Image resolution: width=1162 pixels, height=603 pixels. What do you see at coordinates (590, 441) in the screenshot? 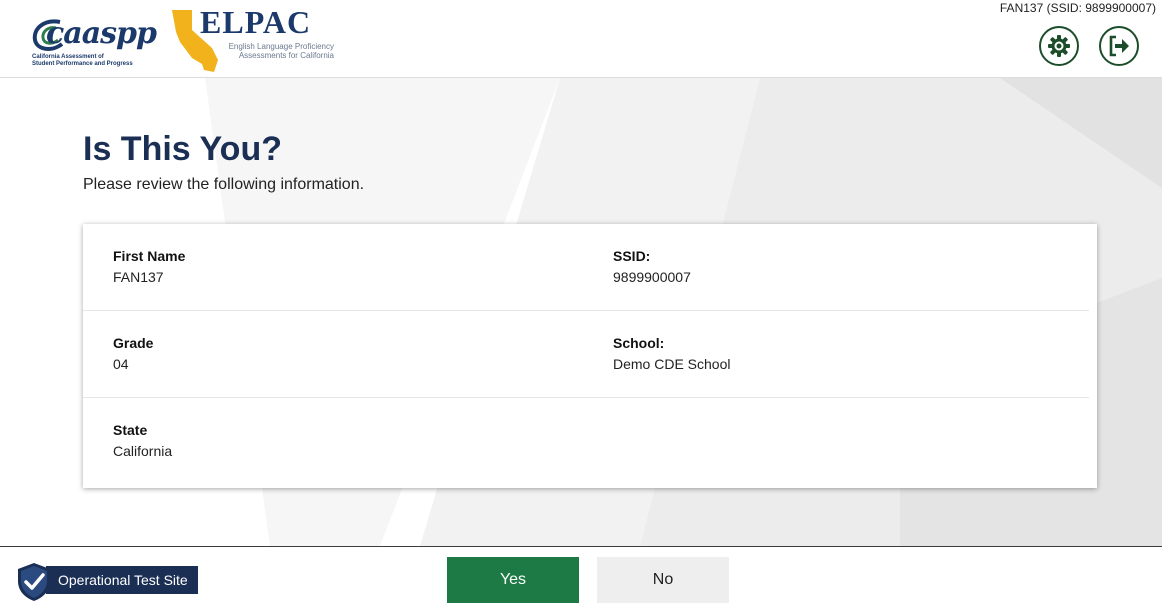
I see `info-row-3: State California` at bounding box center [590, 441].